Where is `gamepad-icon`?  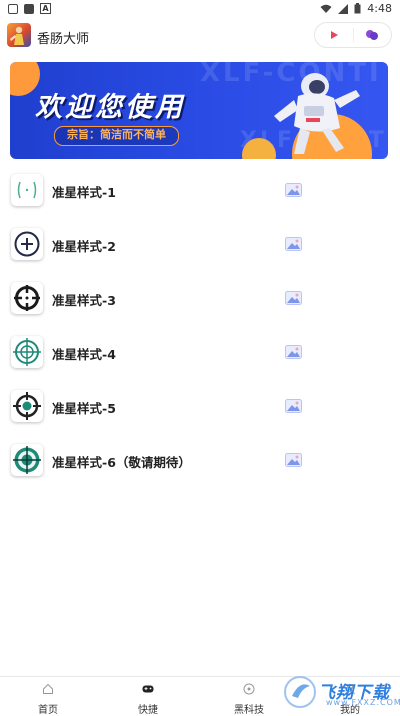 gamepad-icon is located at coordinates (148, 689).